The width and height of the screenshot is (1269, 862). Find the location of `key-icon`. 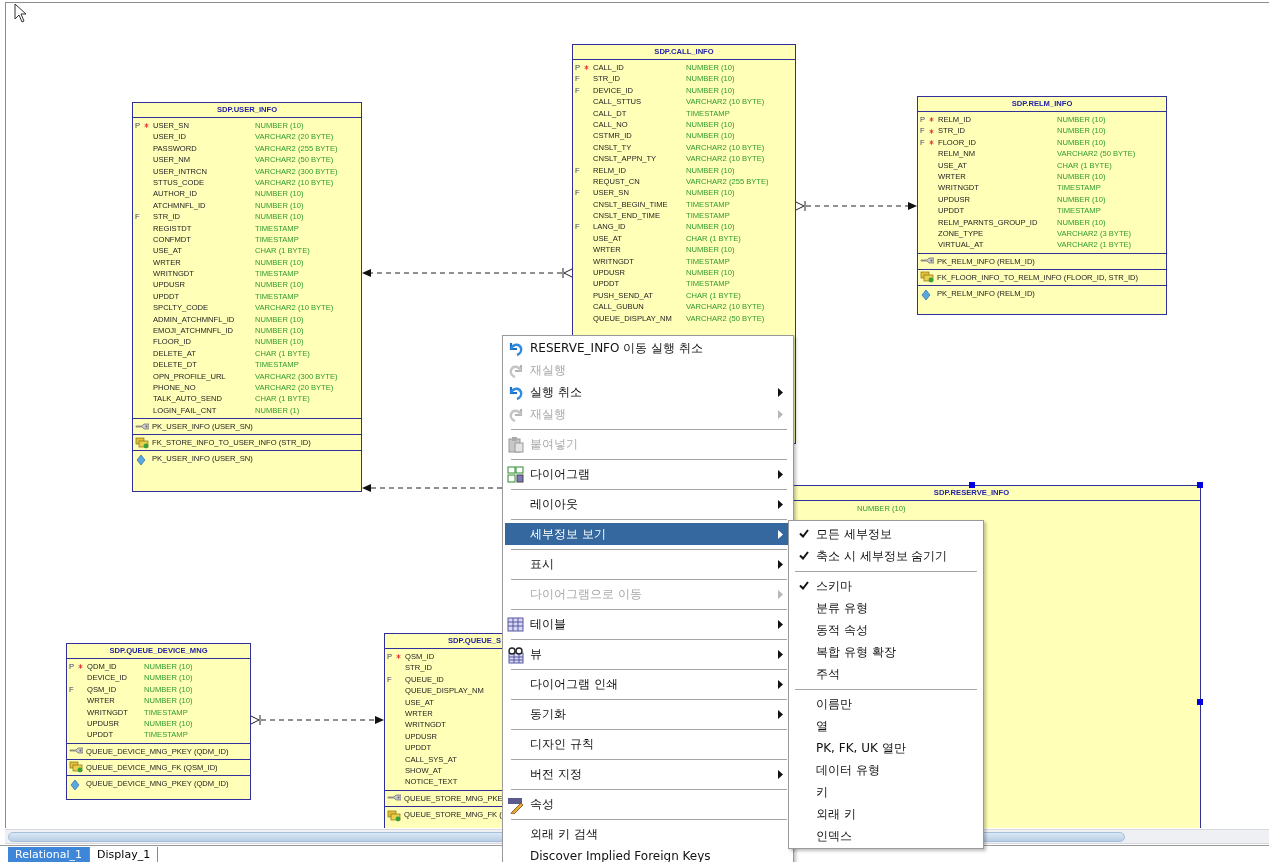

key-icon is located at coordinates (142, 426).